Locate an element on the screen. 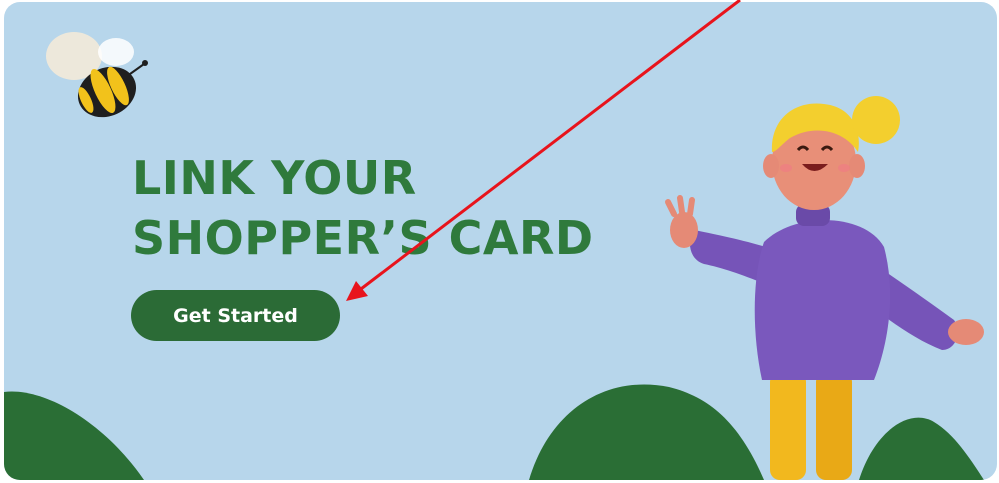 The width and height of the screenshot is (999, 483). left-hill is located at coordinates (74, 435).